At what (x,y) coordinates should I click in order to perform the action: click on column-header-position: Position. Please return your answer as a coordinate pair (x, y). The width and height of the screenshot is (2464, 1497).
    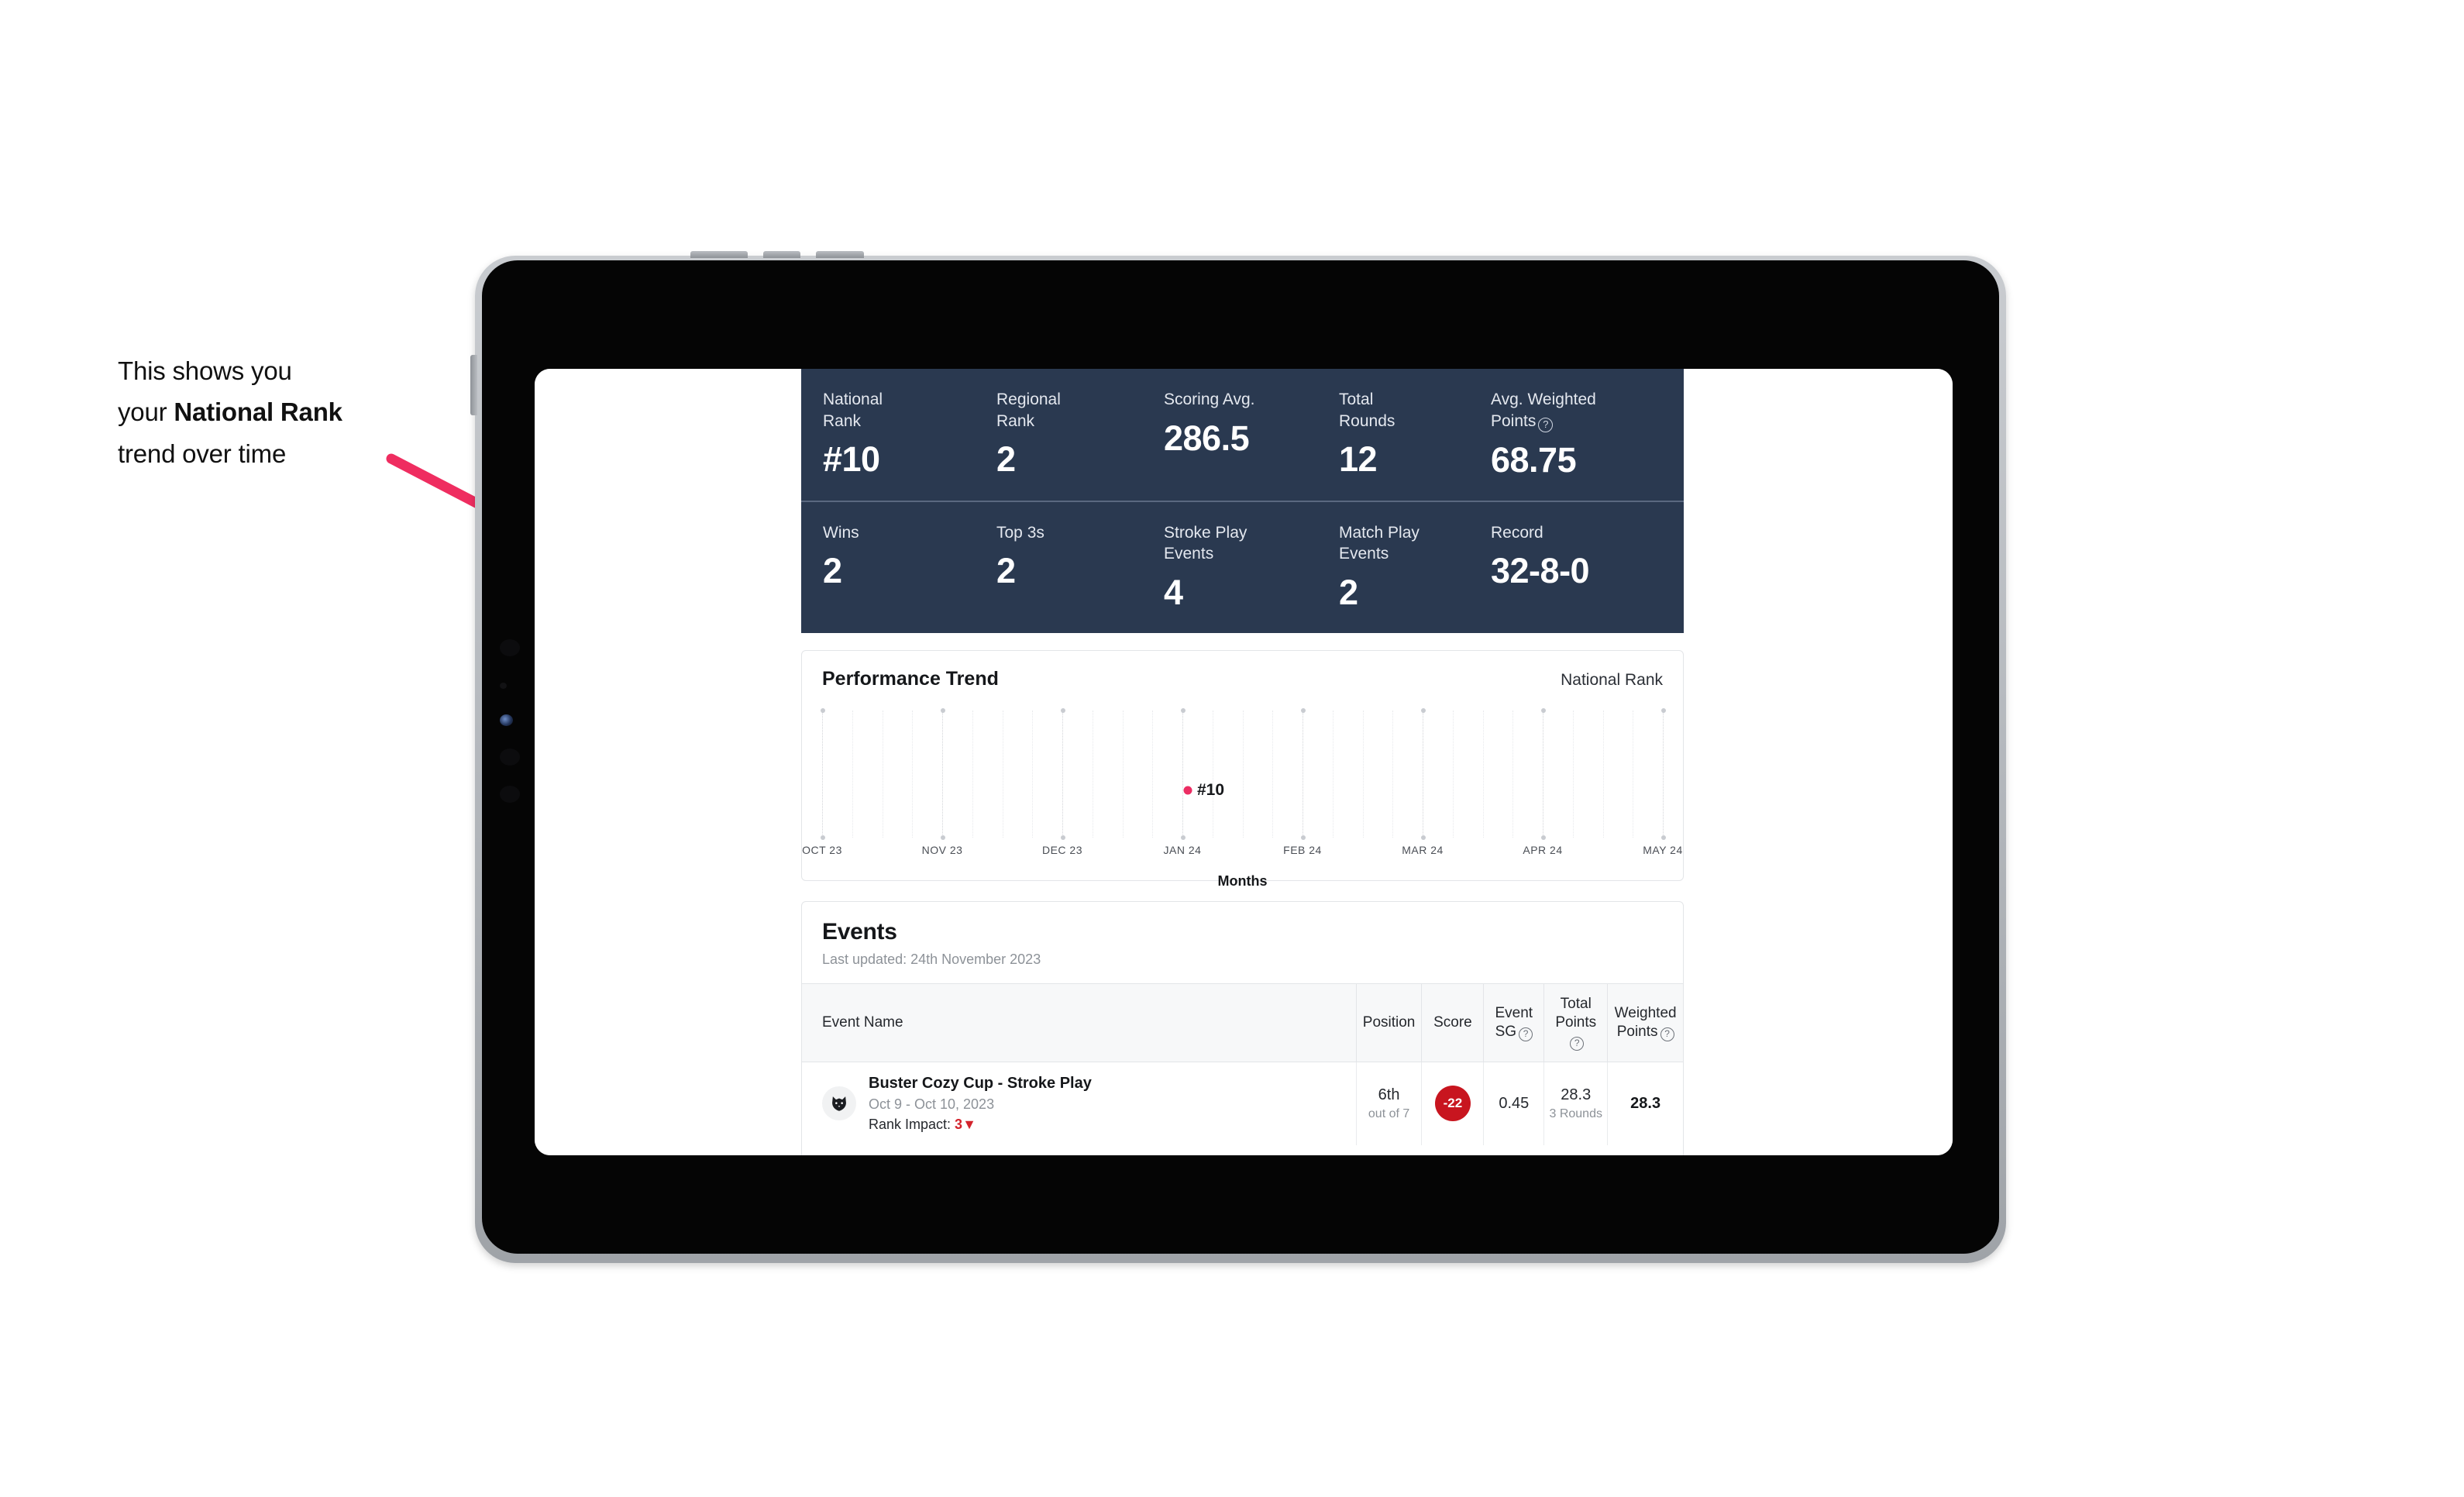
    Looking at the image, I should click on (1388, 1022).